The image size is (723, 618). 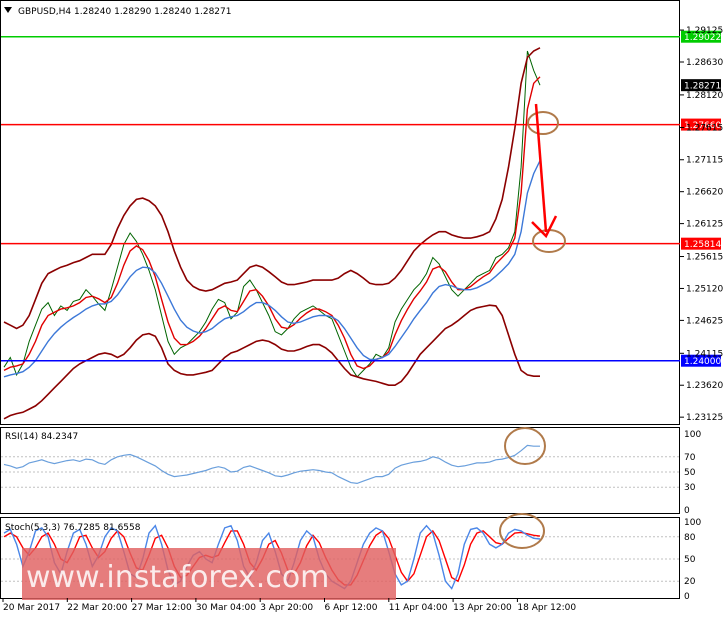 I want to click on y-tick-label-6: 1.26125, so click(x=704, y=225).